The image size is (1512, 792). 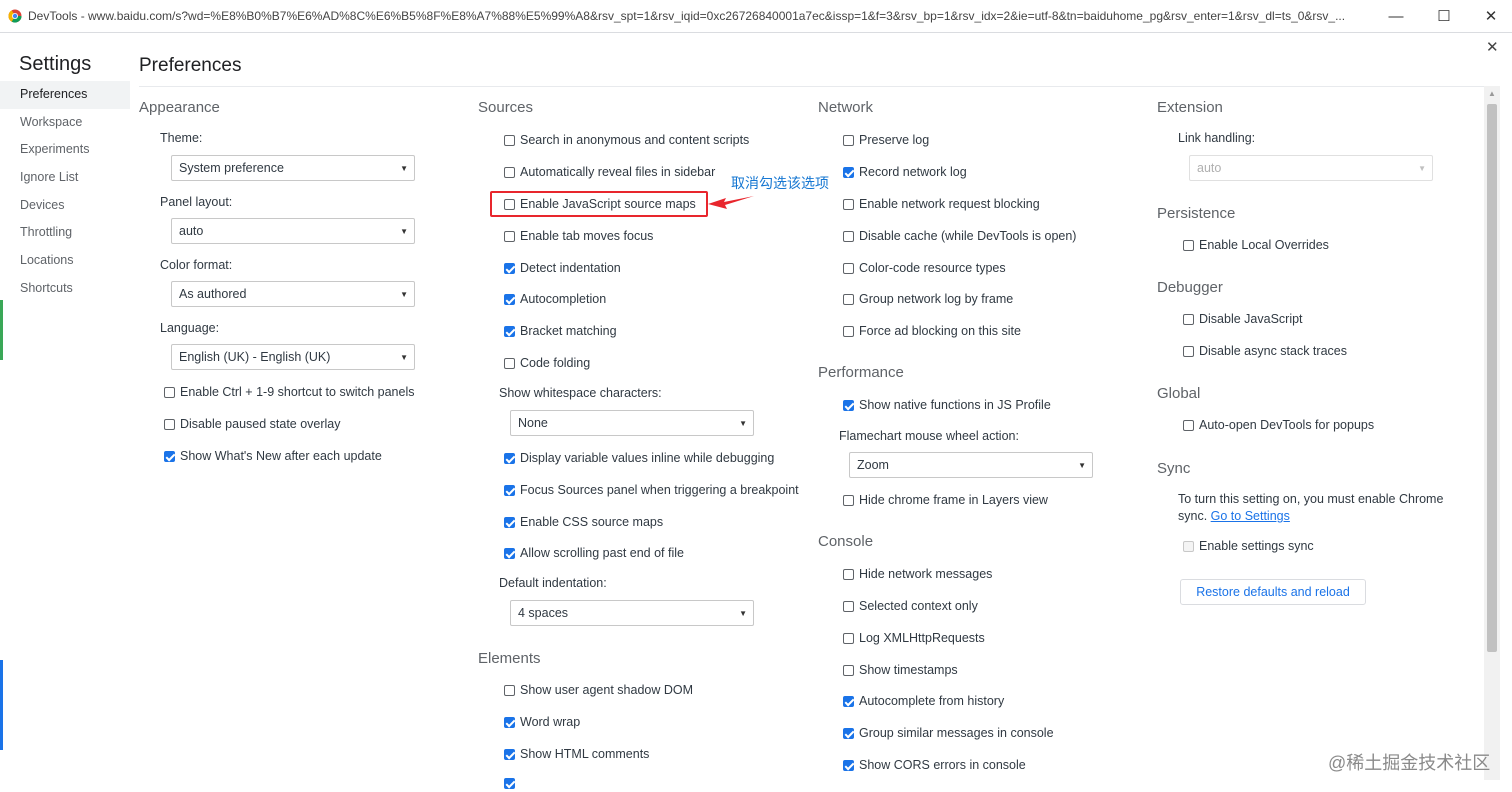 I want to click on close-window-button: ✕, so click(x=1491, y=16).